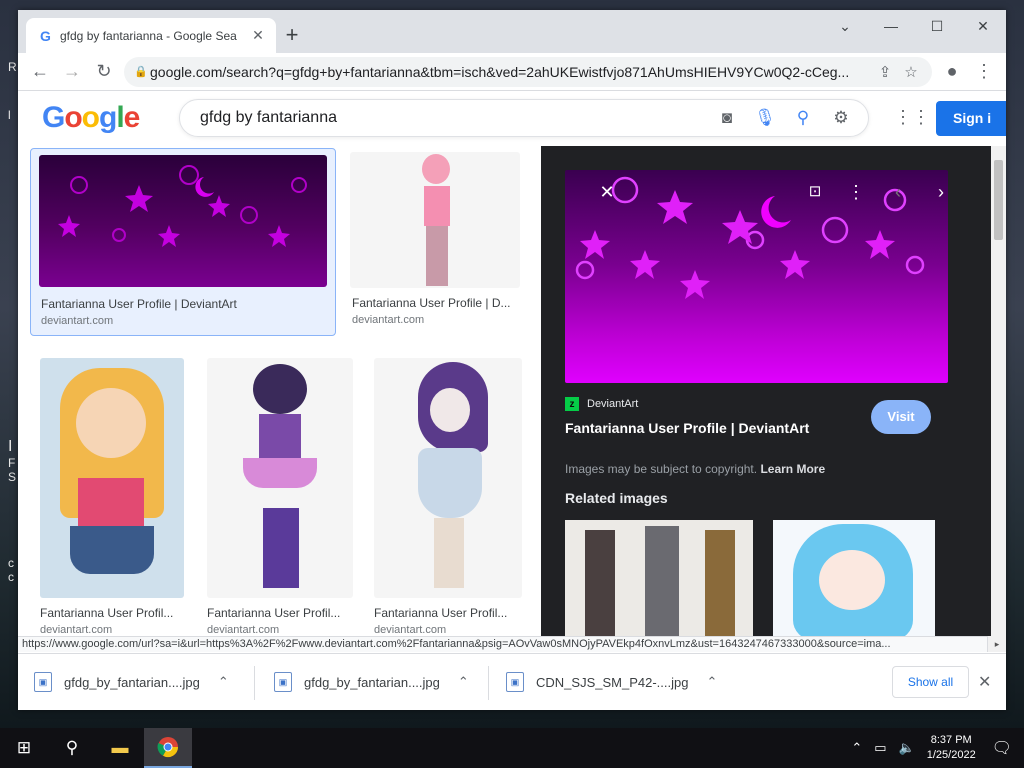 The width and height of the screenshot is (1024, 768). I want to click on notifications-icon: 🗨, so click(1002, 748).